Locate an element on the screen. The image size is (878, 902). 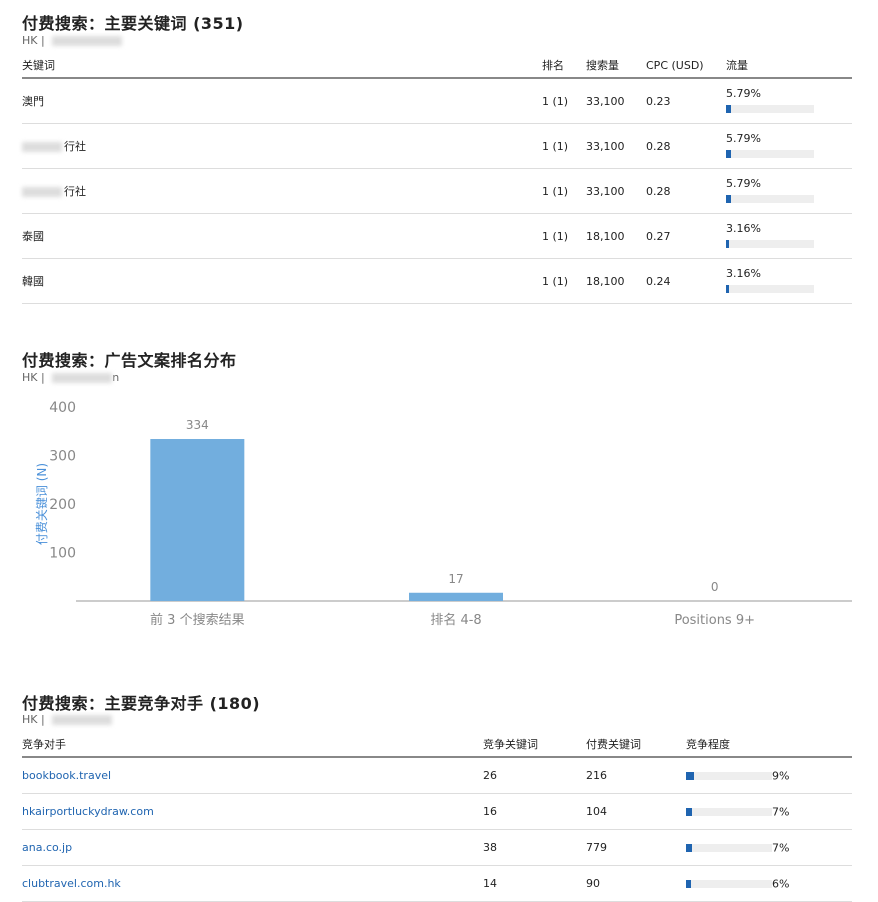
competition-level-cell: 9% is located at coordinates (769, 775).